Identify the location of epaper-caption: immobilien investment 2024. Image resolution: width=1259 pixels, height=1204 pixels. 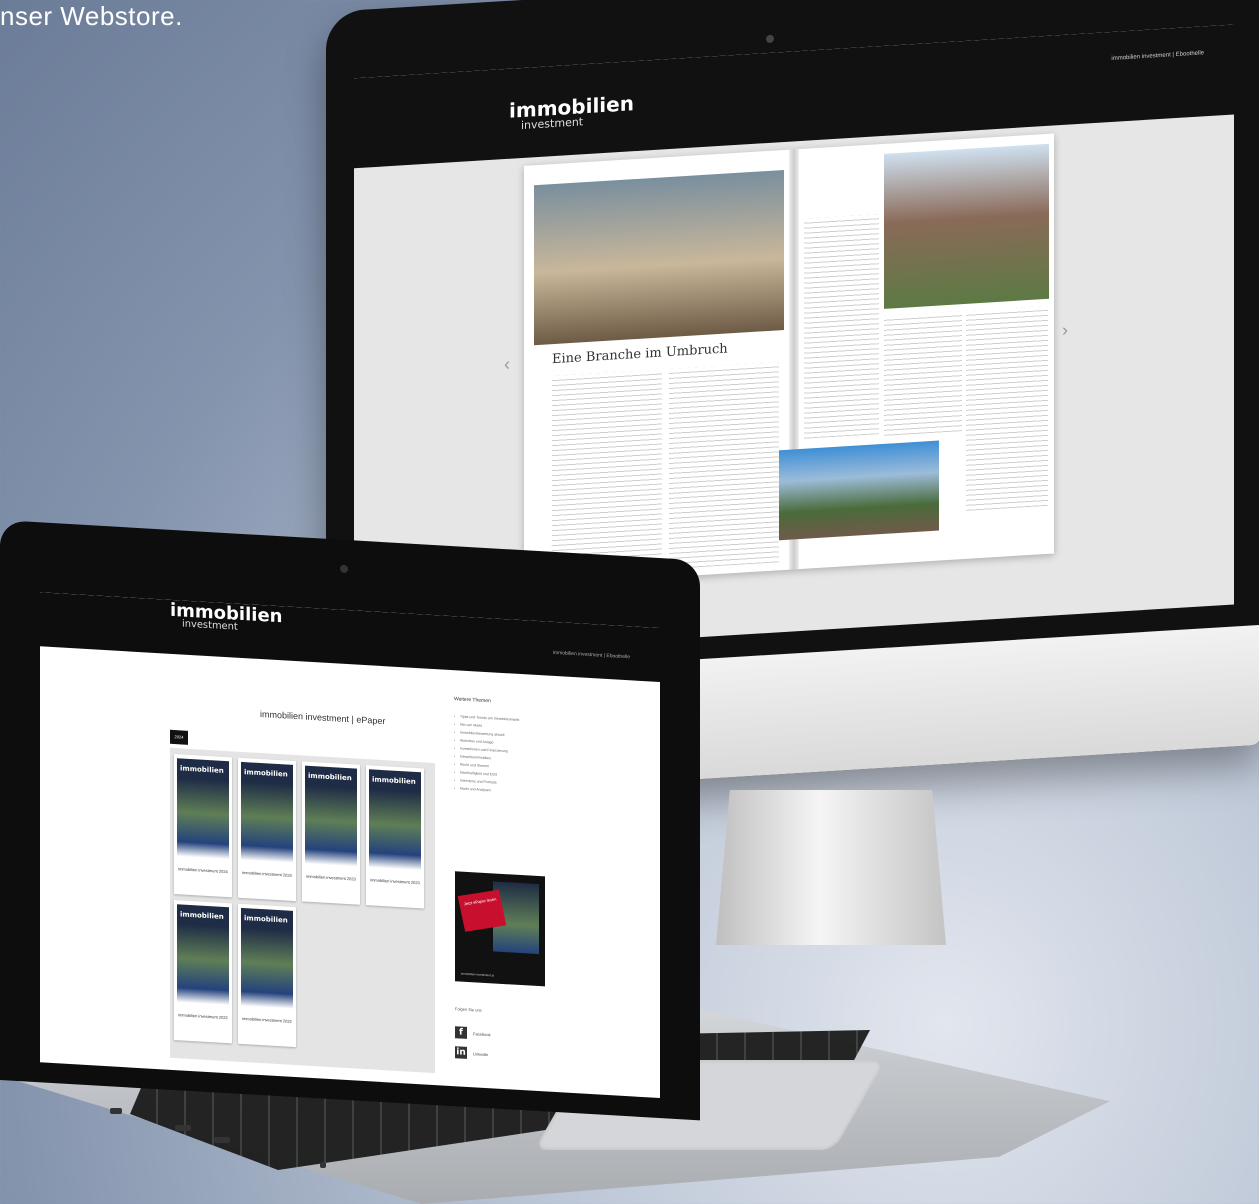
(203, 870).